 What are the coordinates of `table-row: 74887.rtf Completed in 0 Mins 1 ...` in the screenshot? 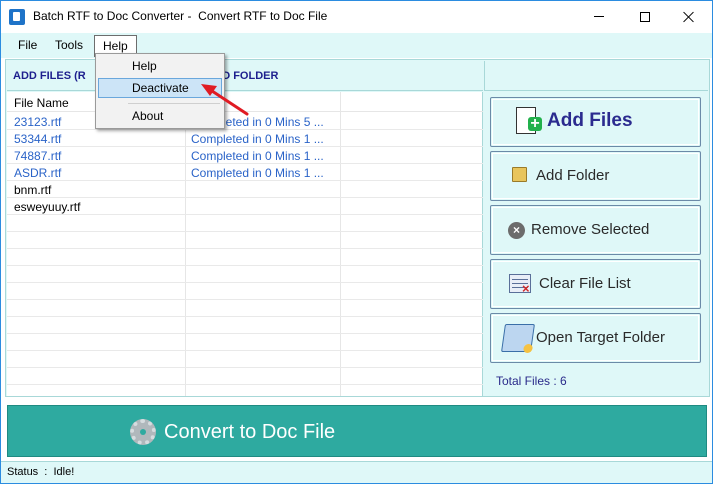 It's located at (245, 155).